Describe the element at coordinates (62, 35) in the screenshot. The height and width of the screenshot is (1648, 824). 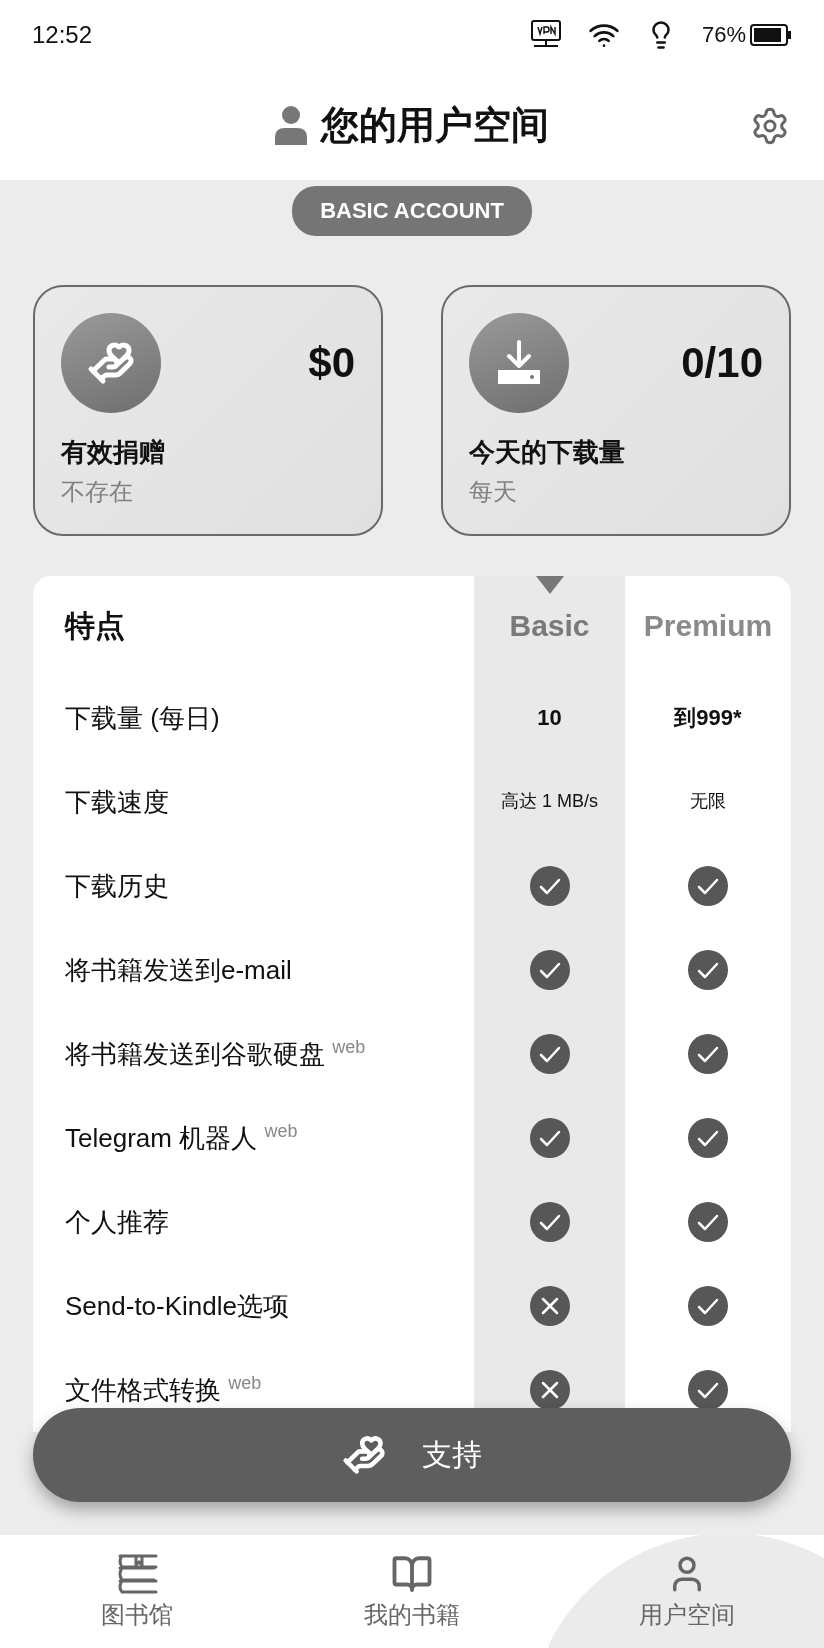
I see `status-time: 12:52` at that location.